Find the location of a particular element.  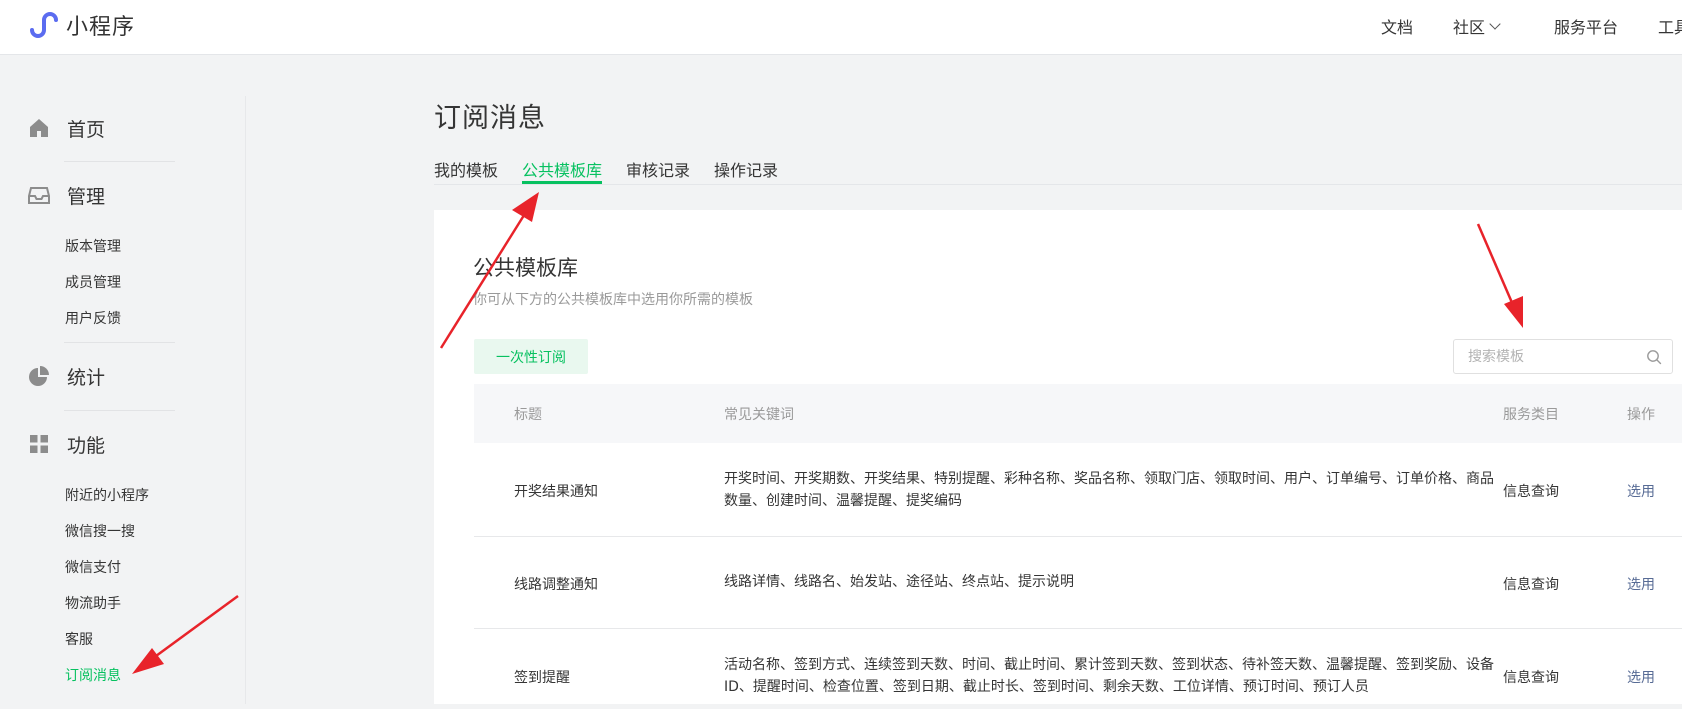

sidebar-item-label: 管理 is located at coordinates (86, 196).